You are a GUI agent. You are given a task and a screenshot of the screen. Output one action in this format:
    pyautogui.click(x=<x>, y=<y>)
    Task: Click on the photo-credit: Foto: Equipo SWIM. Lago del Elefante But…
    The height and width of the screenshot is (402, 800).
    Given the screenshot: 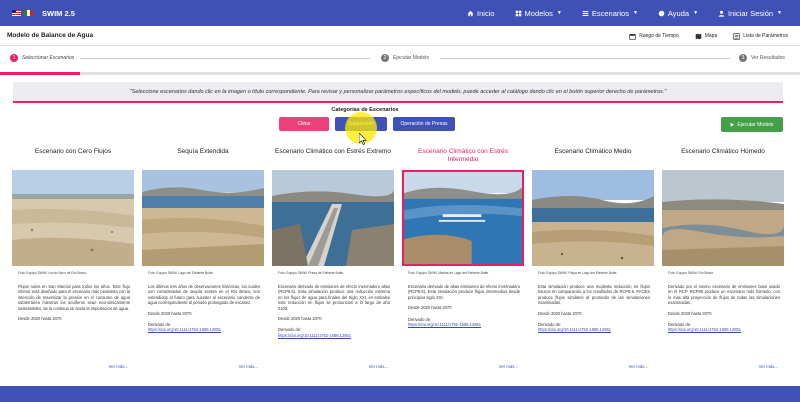 What is the action you would take?
    pyautogui.click(x=181, y=273)
    